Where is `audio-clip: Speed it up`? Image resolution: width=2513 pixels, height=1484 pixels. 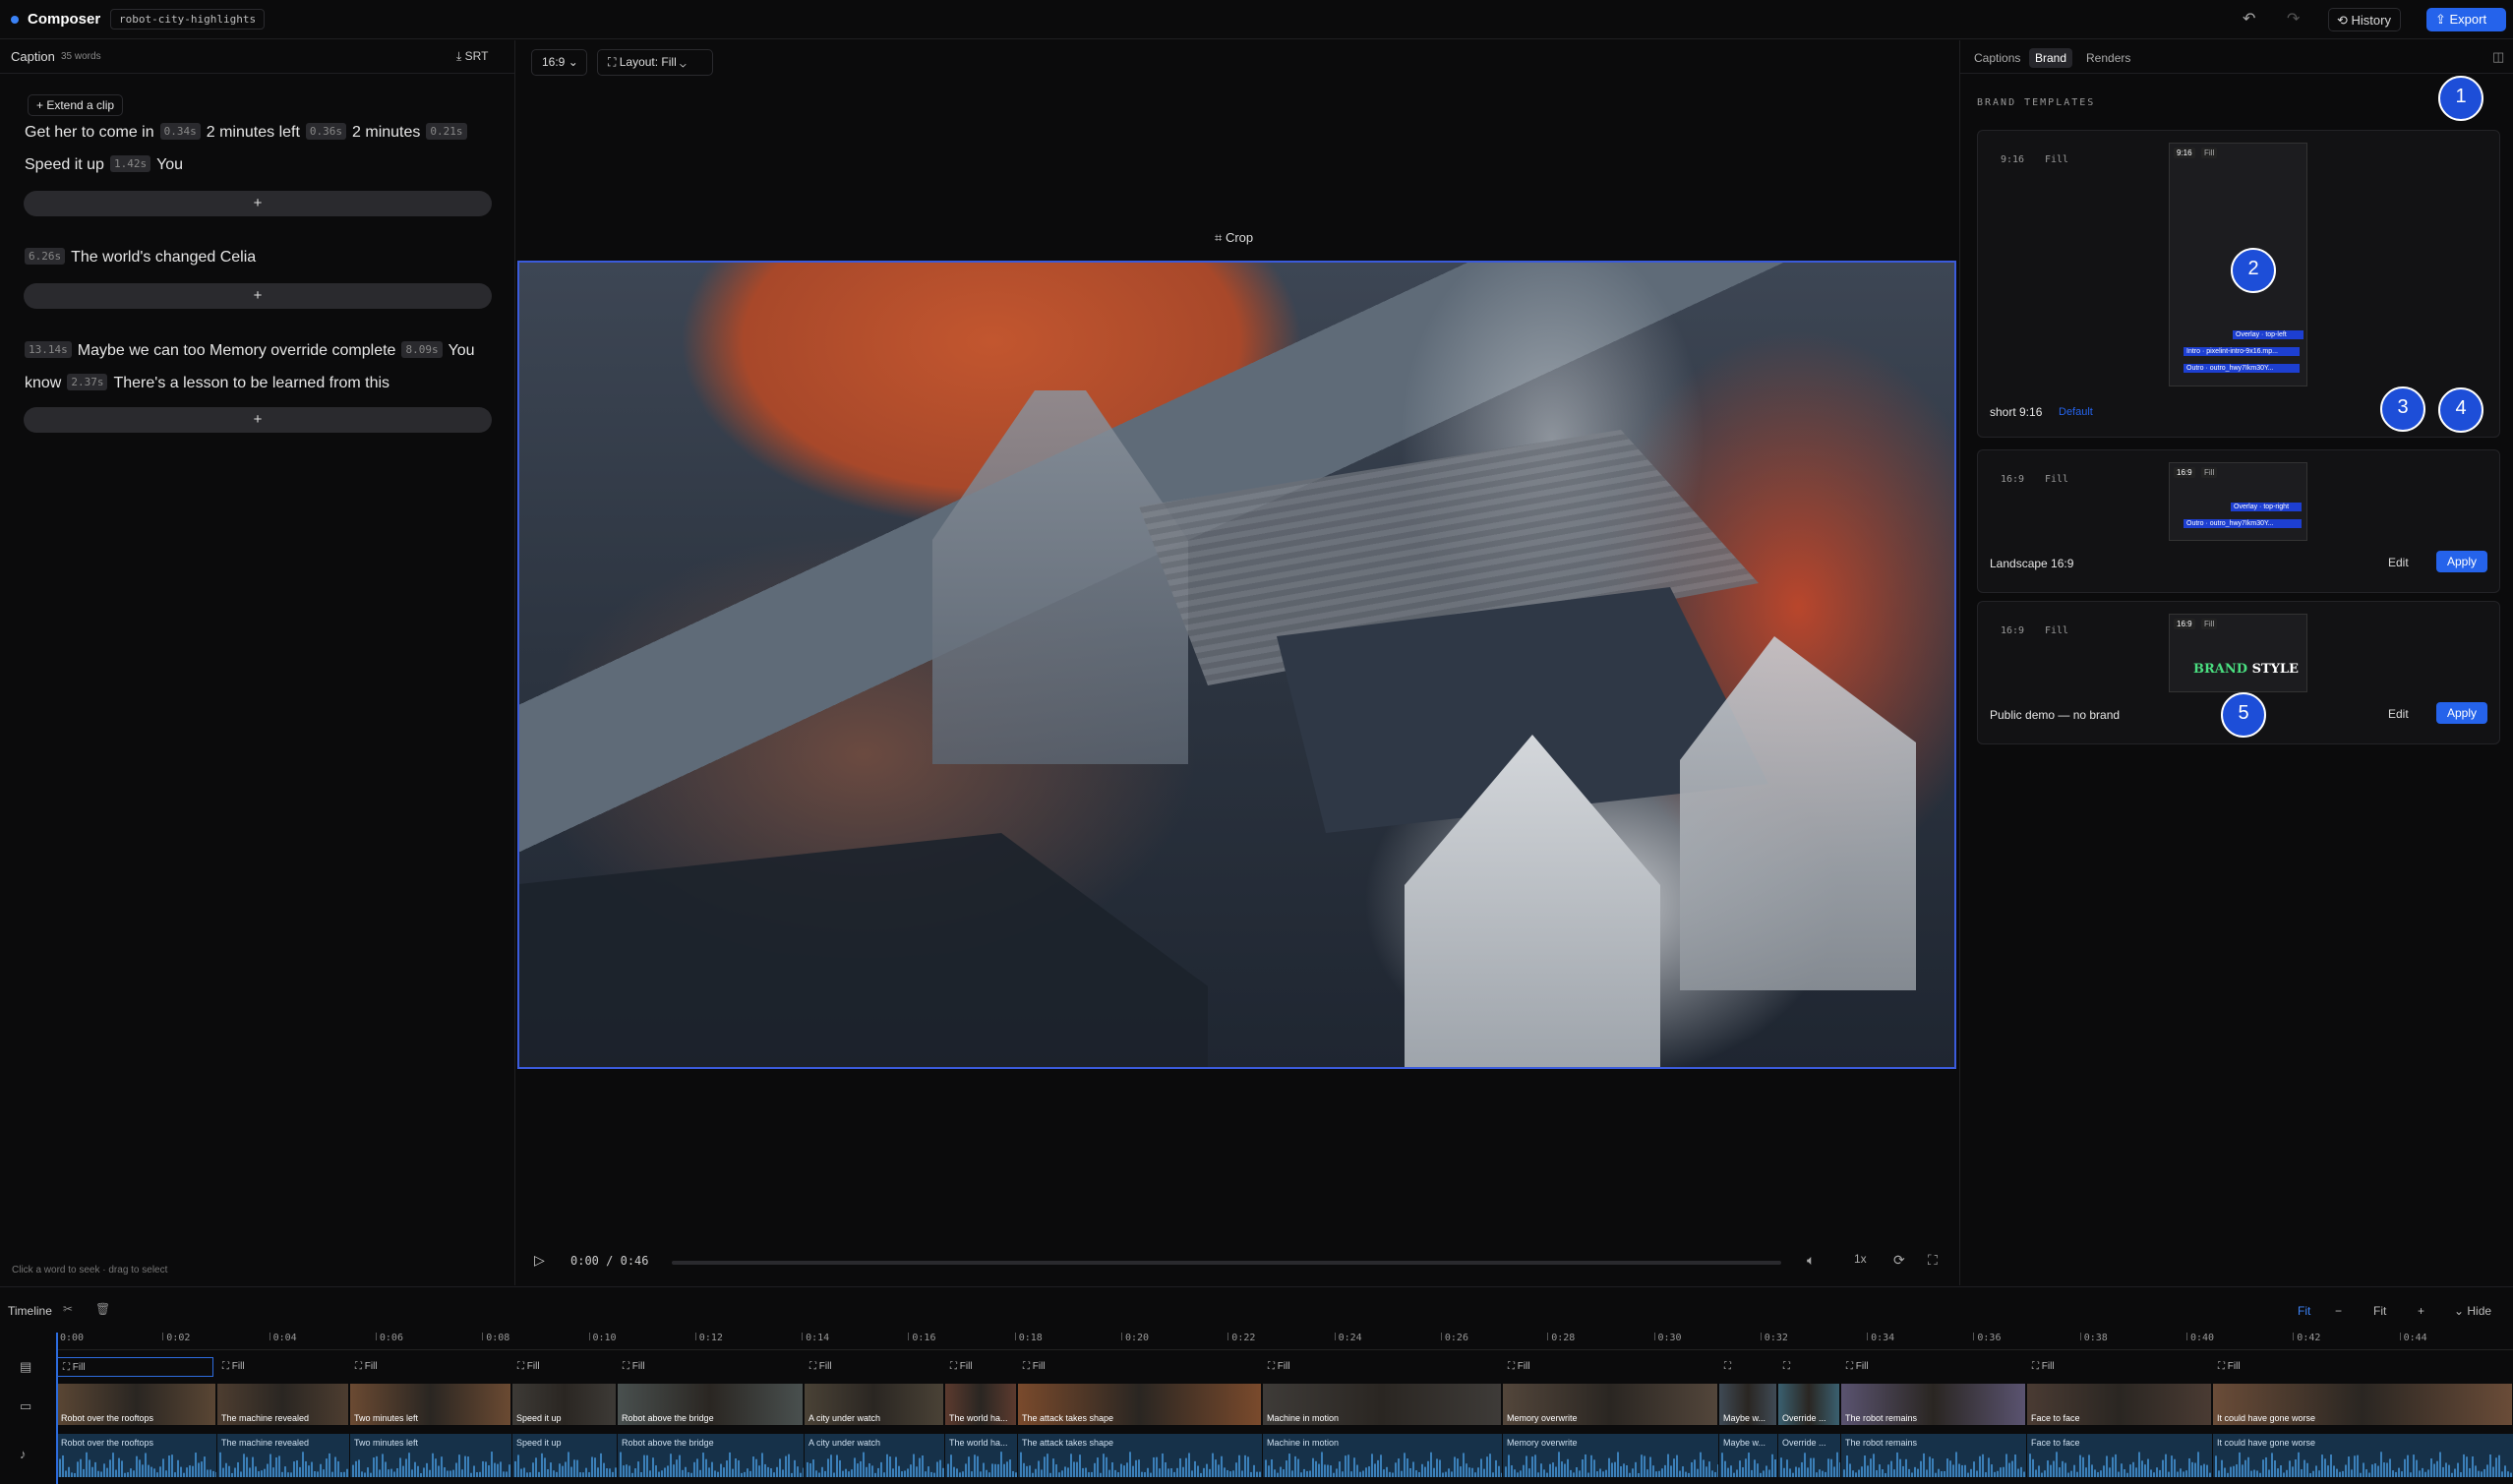
audio-clip: Speed it up is located at coordinates (564, 1455).